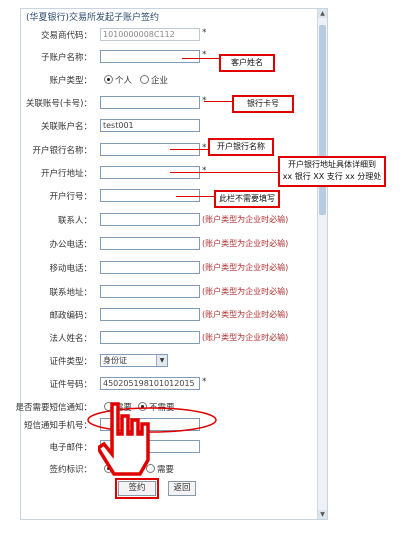 The height and width of the screenshot is (553, 402). Describe the element at coordinates (53, 408) in the screenshot. I see `sms-label: 是否需要短信通知：` at that location.